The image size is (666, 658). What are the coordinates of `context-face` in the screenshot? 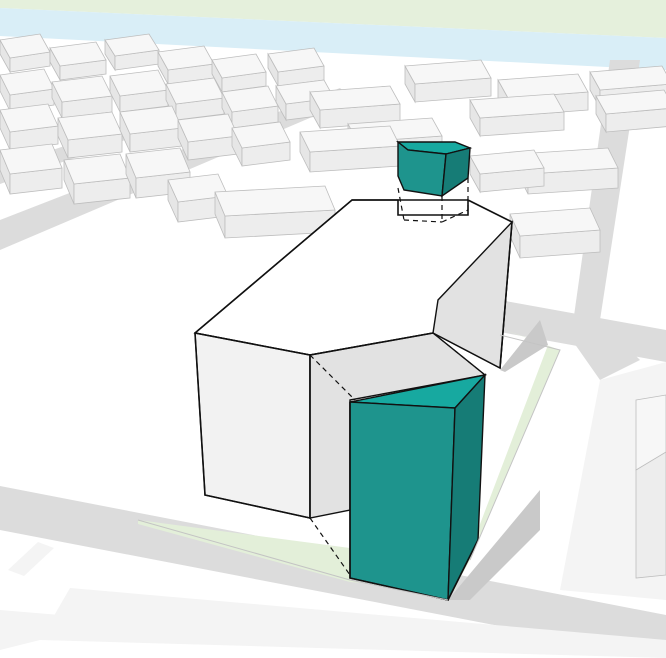 It's located at (650, 514).